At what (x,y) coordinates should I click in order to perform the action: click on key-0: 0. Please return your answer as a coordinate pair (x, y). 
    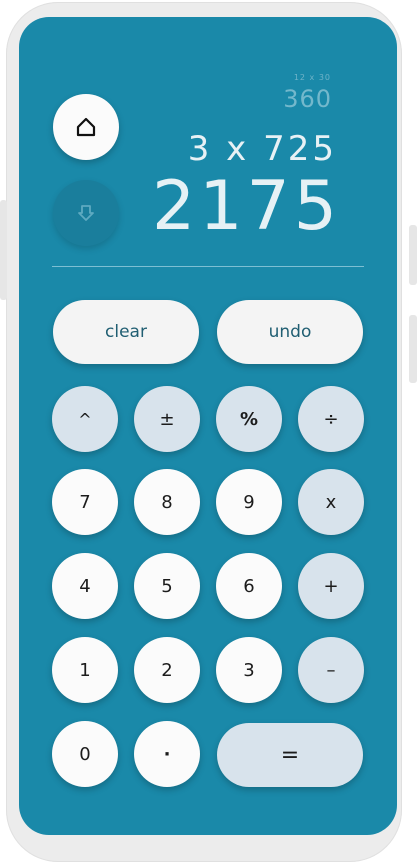
    Looking at the image, I should click on (85, 754).